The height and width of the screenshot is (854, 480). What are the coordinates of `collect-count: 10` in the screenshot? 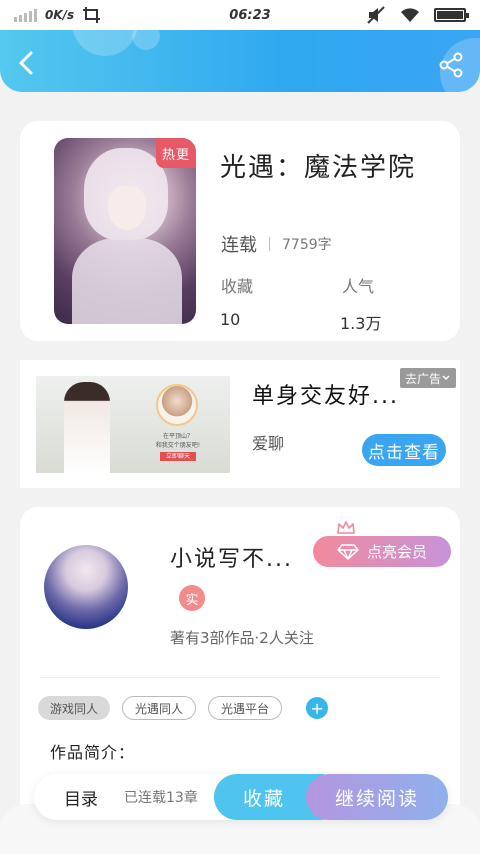 It's located at (230, 319).